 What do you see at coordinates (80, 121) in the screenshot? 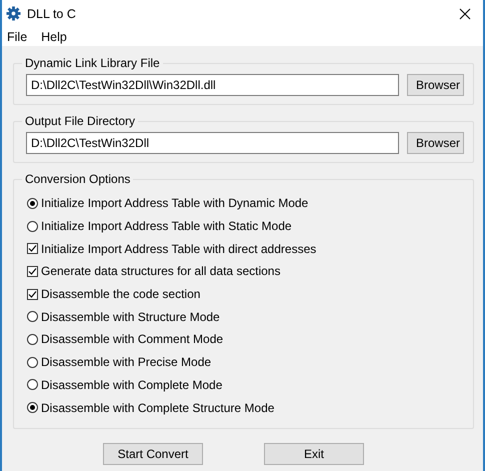
I see `group-title: Output File Directory` at bounding box center [80, 121].